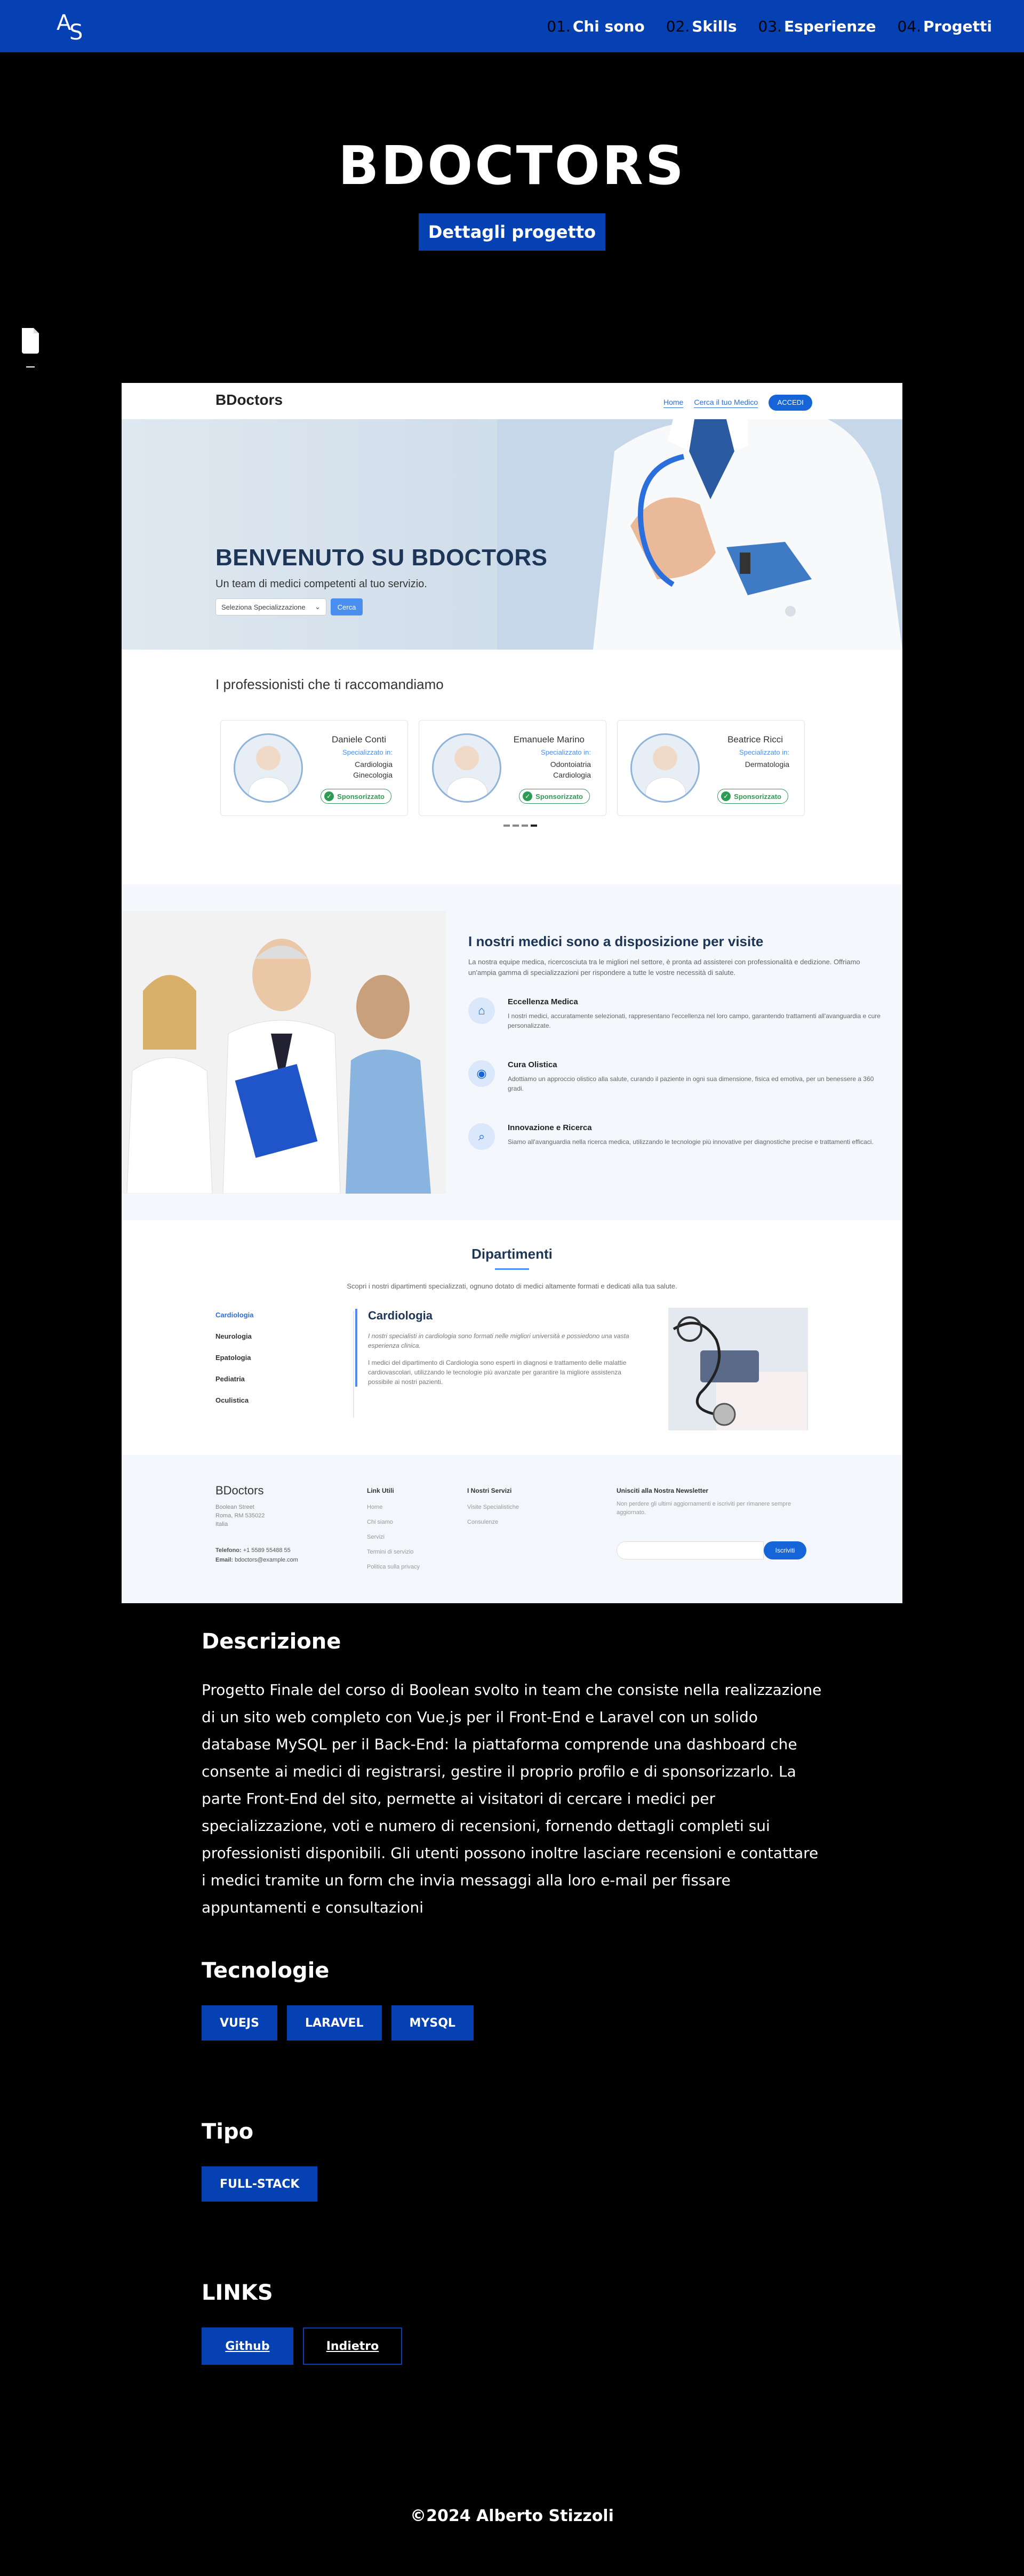  I want to click on footer-col-title: I Nostri Servizi, so click(489, 1490).